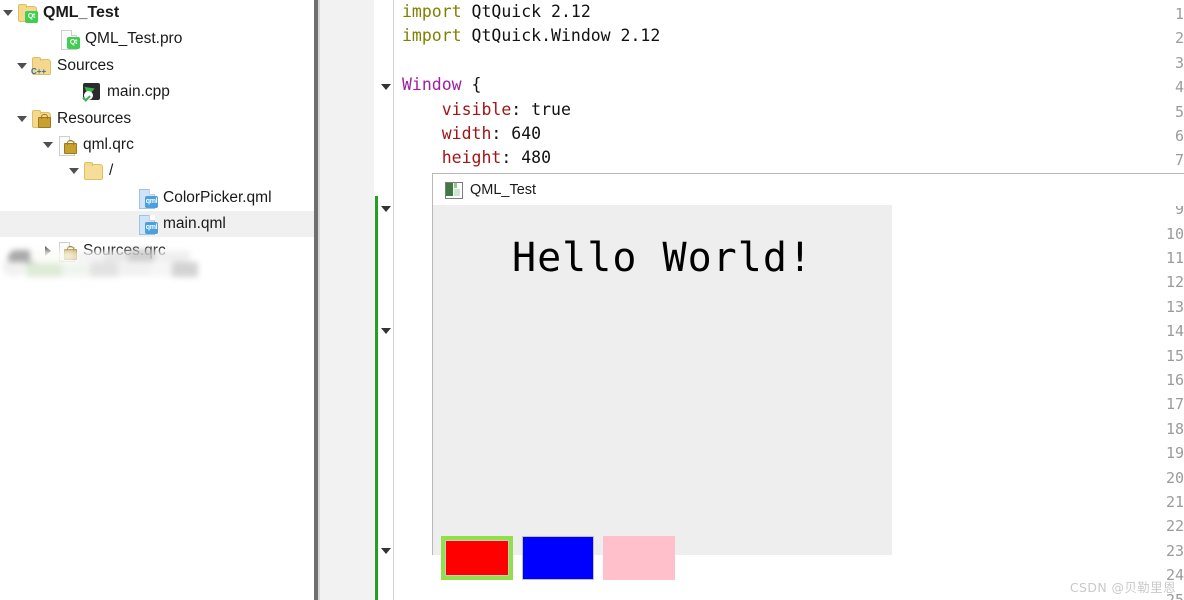  I want to click on redacted-blurred-strip, so click(100, 266).